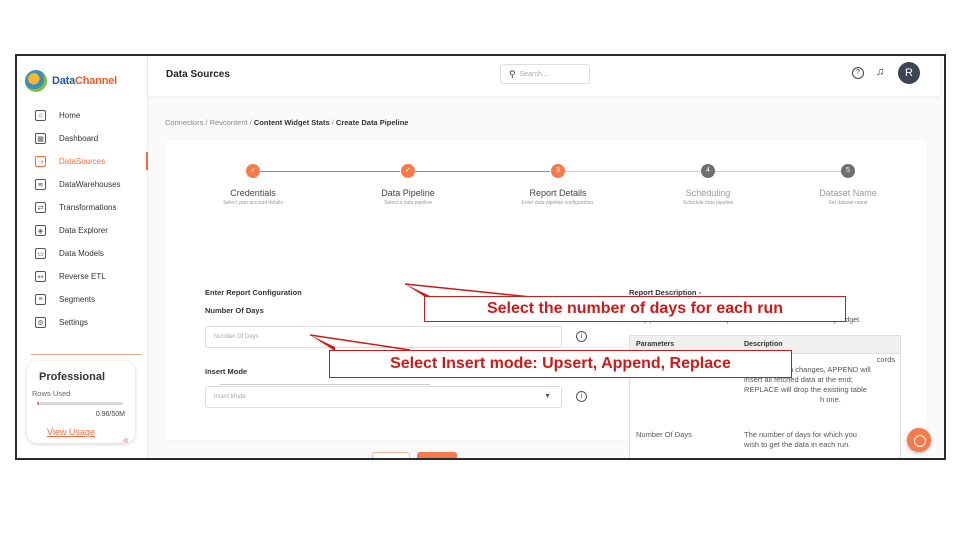 The width and height of the screenshot is (960, 540). I want to click on callout-number-of-days: Select the number of days for each run, so click(635, 309).